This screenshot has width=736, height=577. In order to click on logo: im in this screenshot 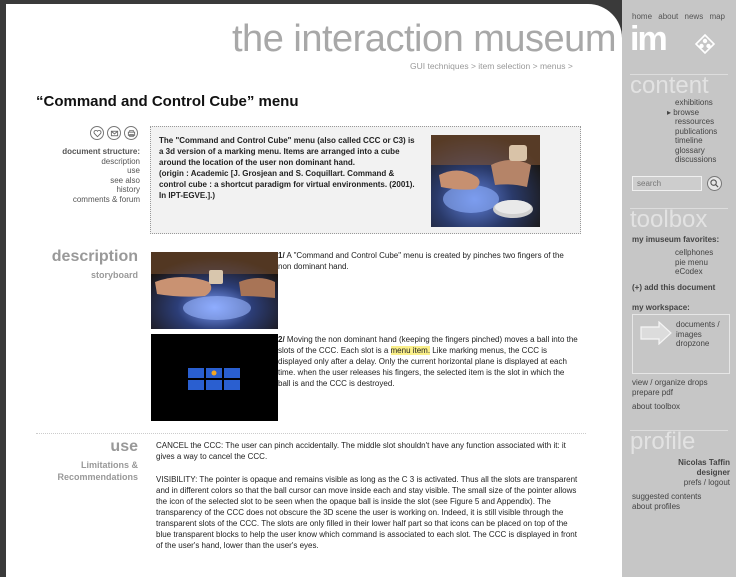, I will do `click(649, 39)`.